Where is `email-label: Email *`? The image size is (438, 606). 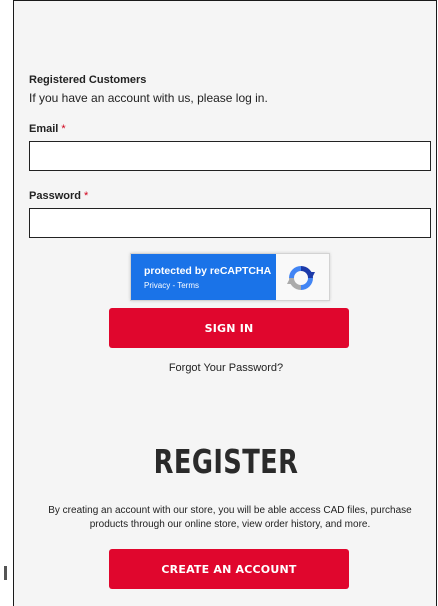 email-label: Email * is located at coordinates (47, 129).